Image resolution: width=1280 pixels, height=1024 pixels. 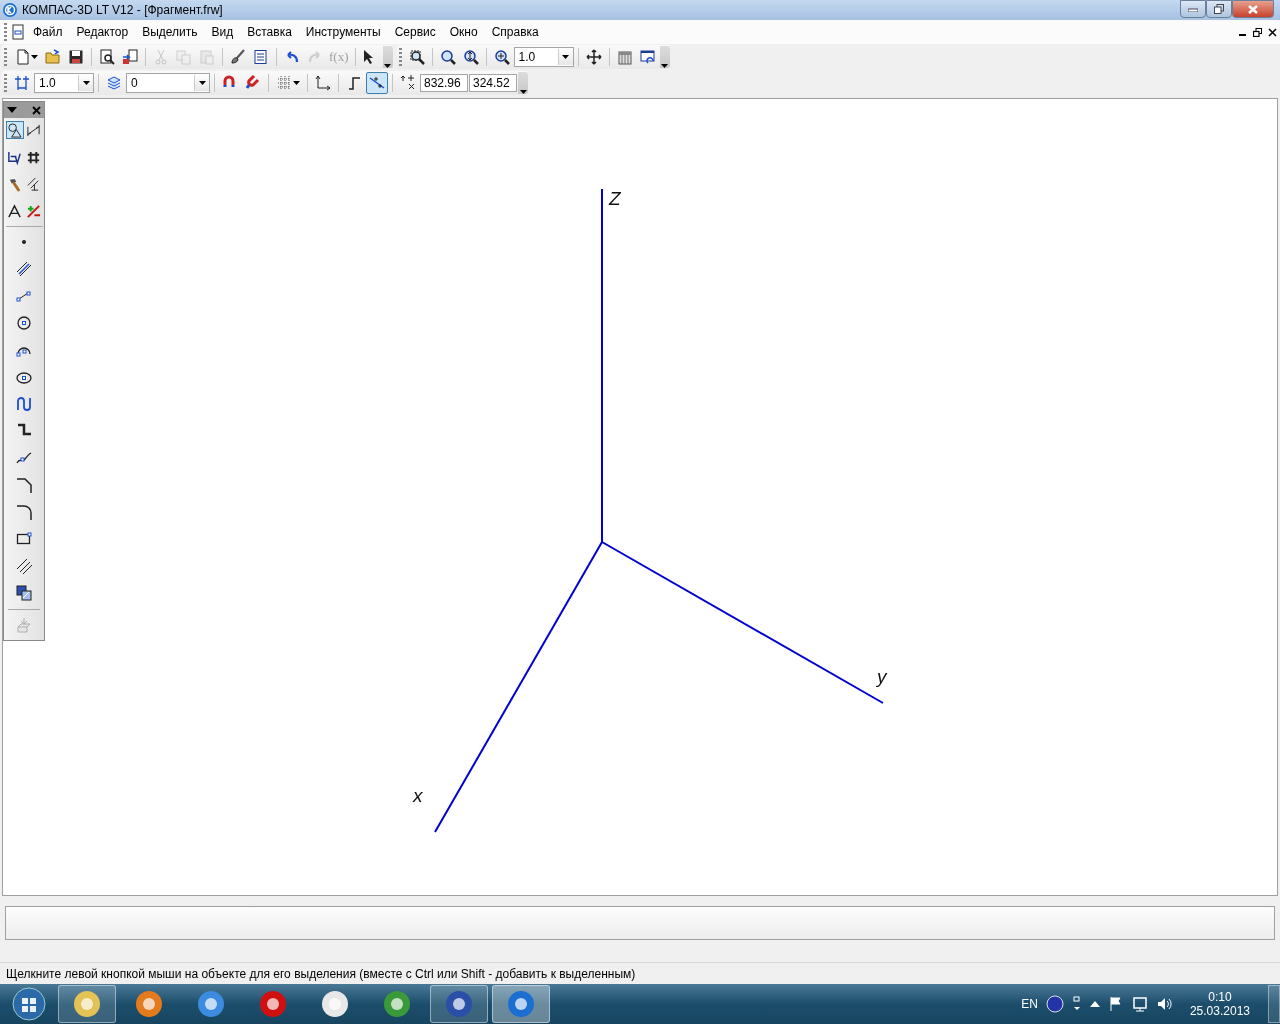 I want to click on menu-item: Справка, so click(x=515, y=32).